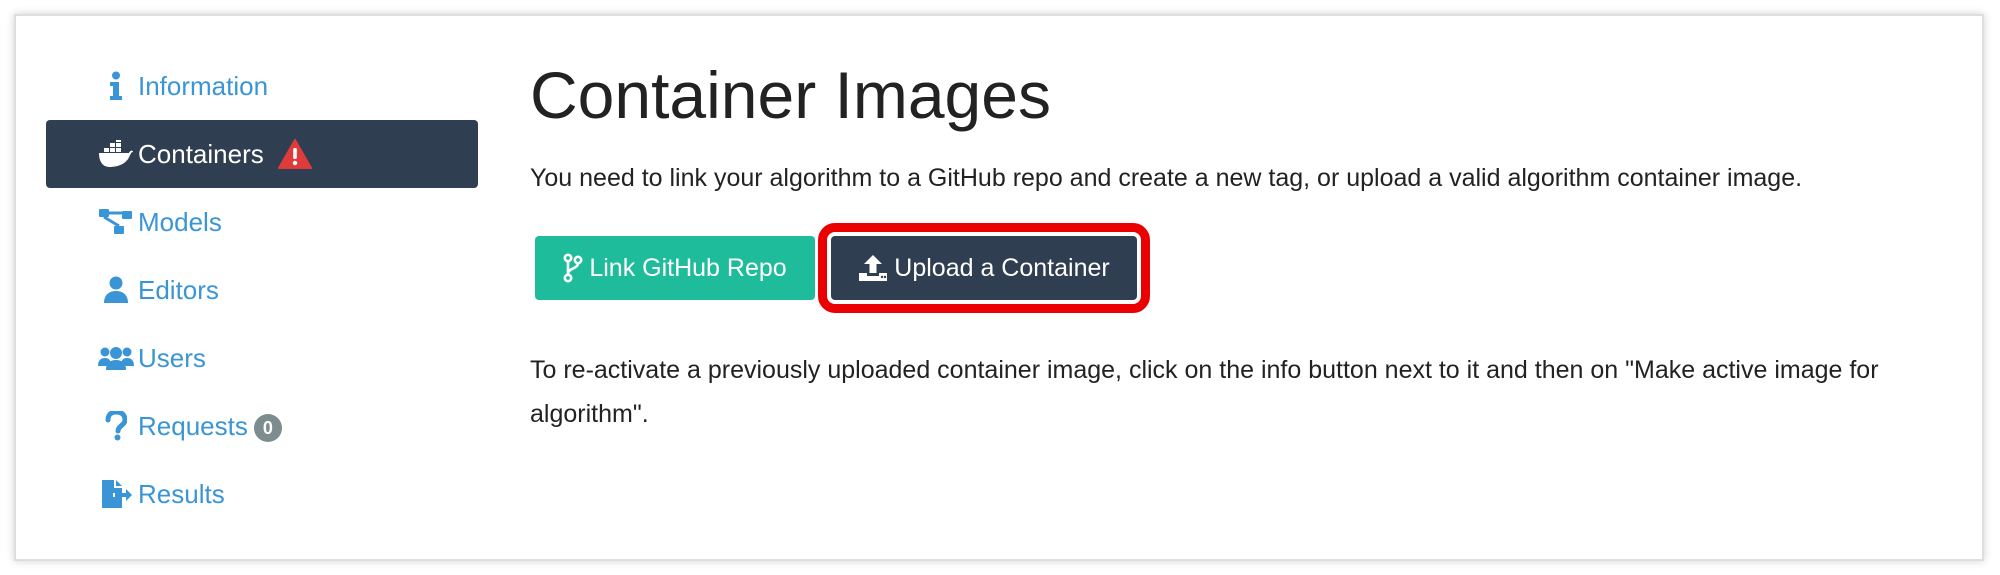  Describe the element at coordinates (573, 268) in the screenshot. I see `code-branch-icon` at that location.